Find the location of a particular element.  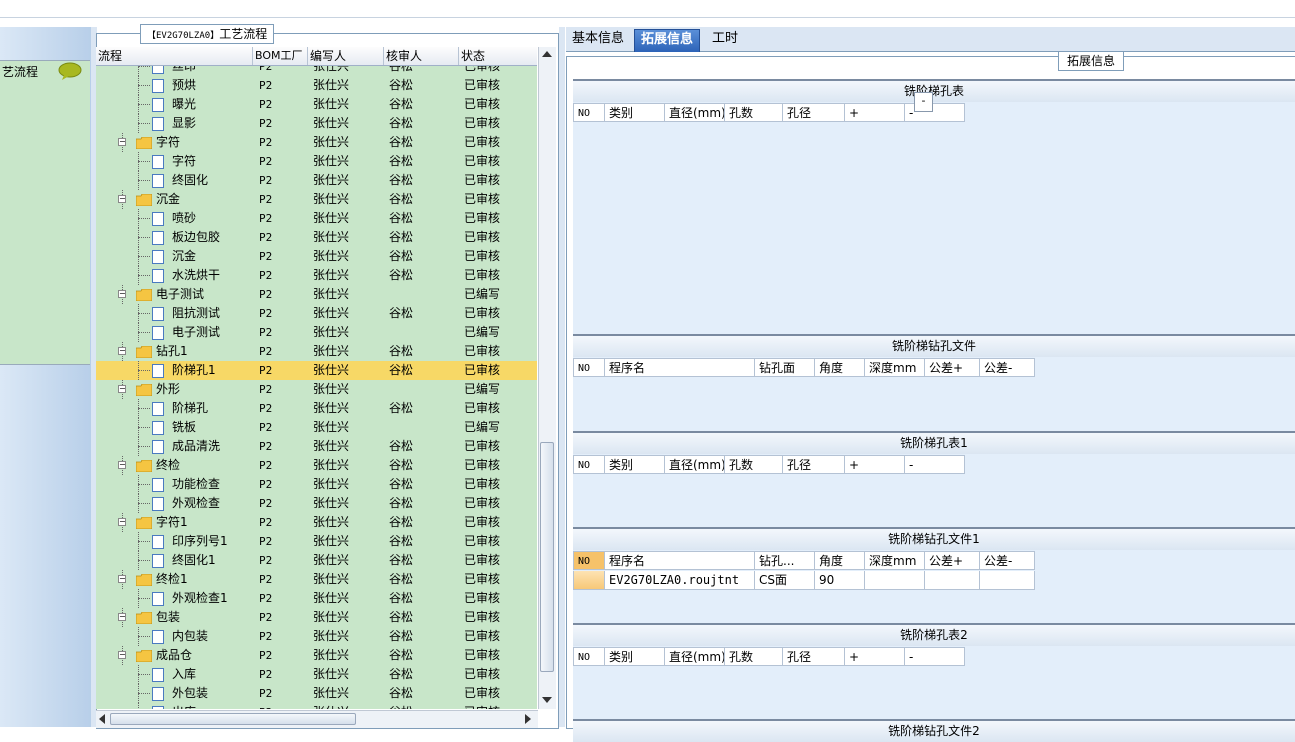

tree-horizontal-scrollbar is located at coordinates (317, 719).